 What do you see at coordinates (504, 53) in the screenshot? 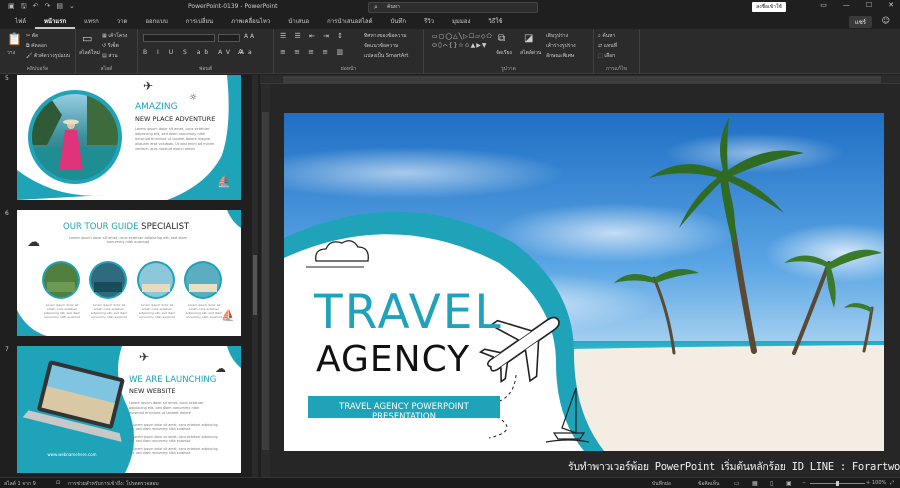
I see `arrange-button: จัดเรียง` at bounding box center [504, 53].